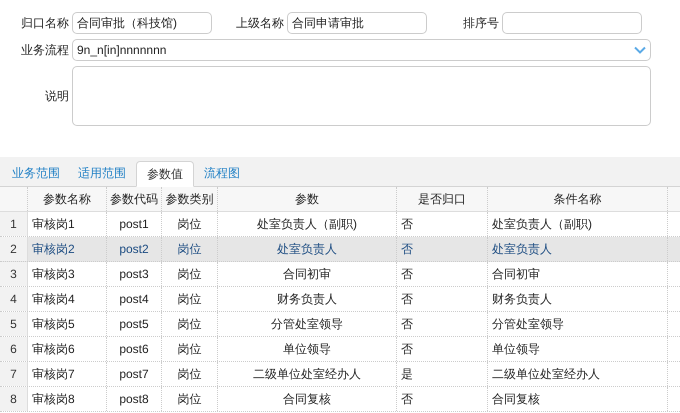 The height and width of the screenshot is (413, 680). Describe the element at coordinates (53, 299) in the screenshot. I see `table-cell-text: 审核岗4` at that location.